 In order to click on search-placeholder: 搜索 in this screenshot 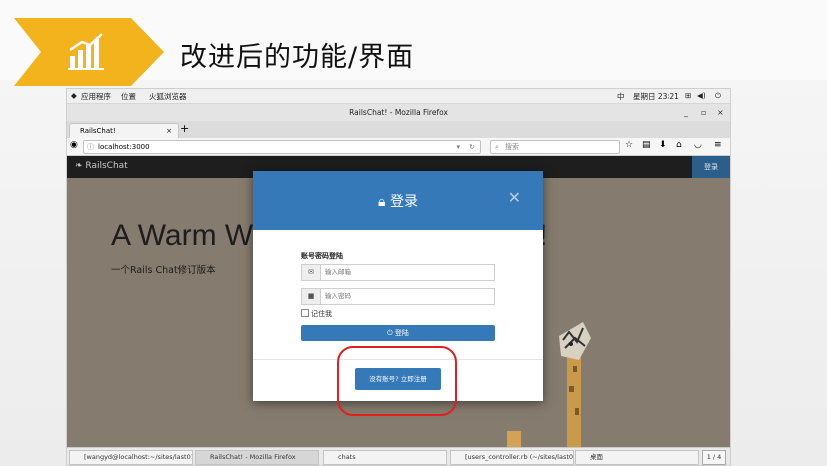, I will do `click(512, 147)`.